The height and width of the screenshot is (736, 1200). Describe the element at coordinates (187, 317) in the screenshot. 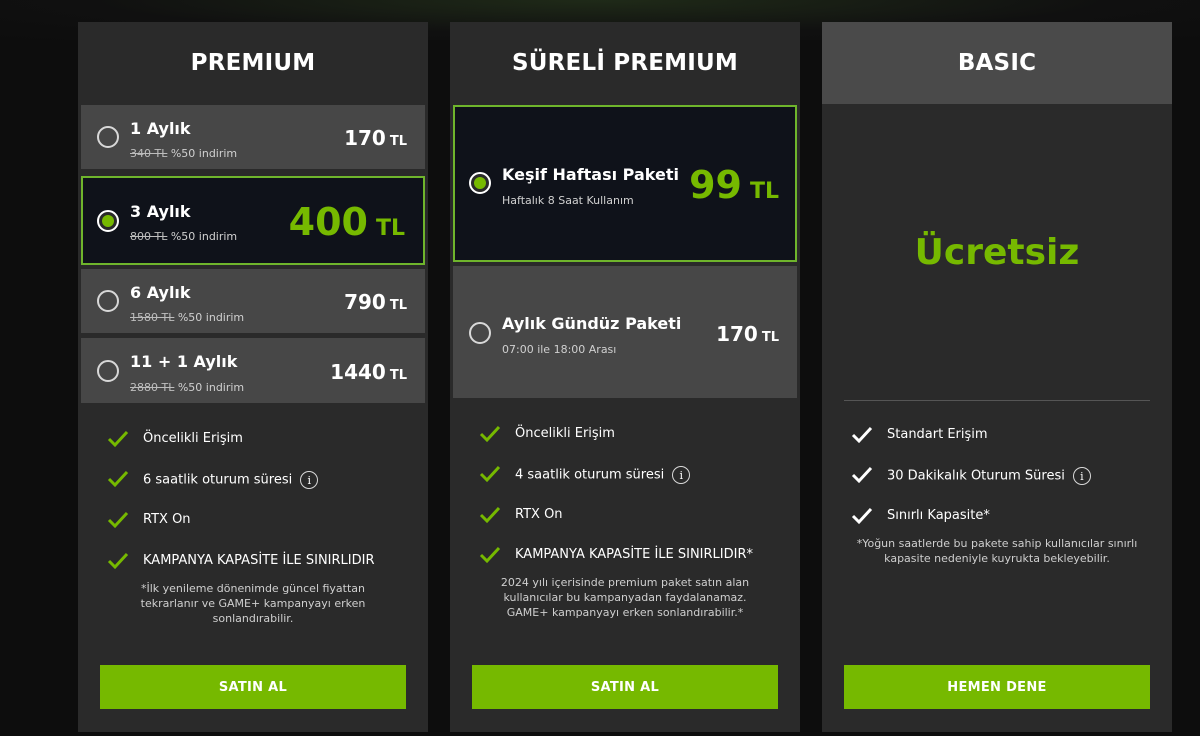

I see `option-old-price: 1580 TL %50 indirim` at that location.